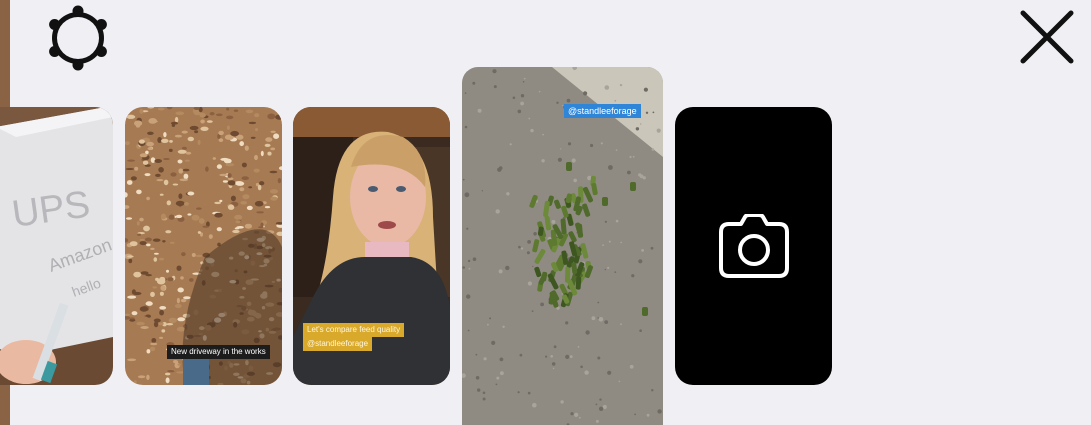 Image resolution: width=1091 pixels, height=425 pixels. I want to click on gear-icon, so click(78, 38).